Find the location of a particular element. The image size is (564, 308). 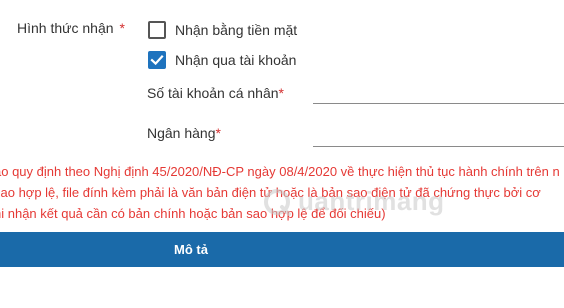

option-cash: Nhận bằng tiền mặt is located at coordinates (222, 30).